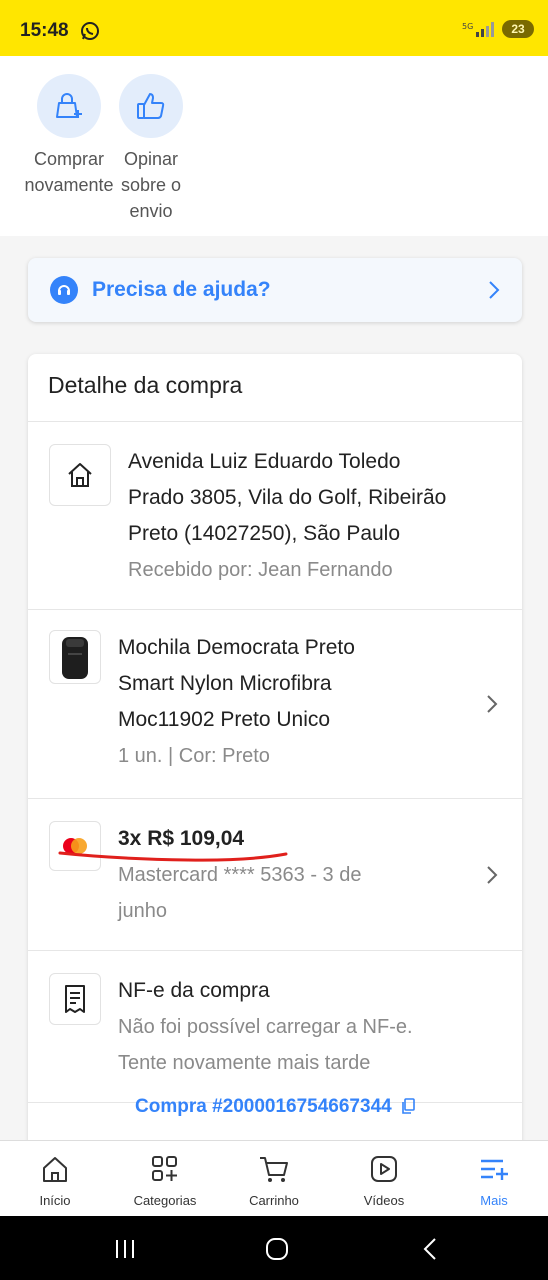 The image size is (548, 1280). I want to click on help-card: Precisa de ajuda?, so click(275, 290).